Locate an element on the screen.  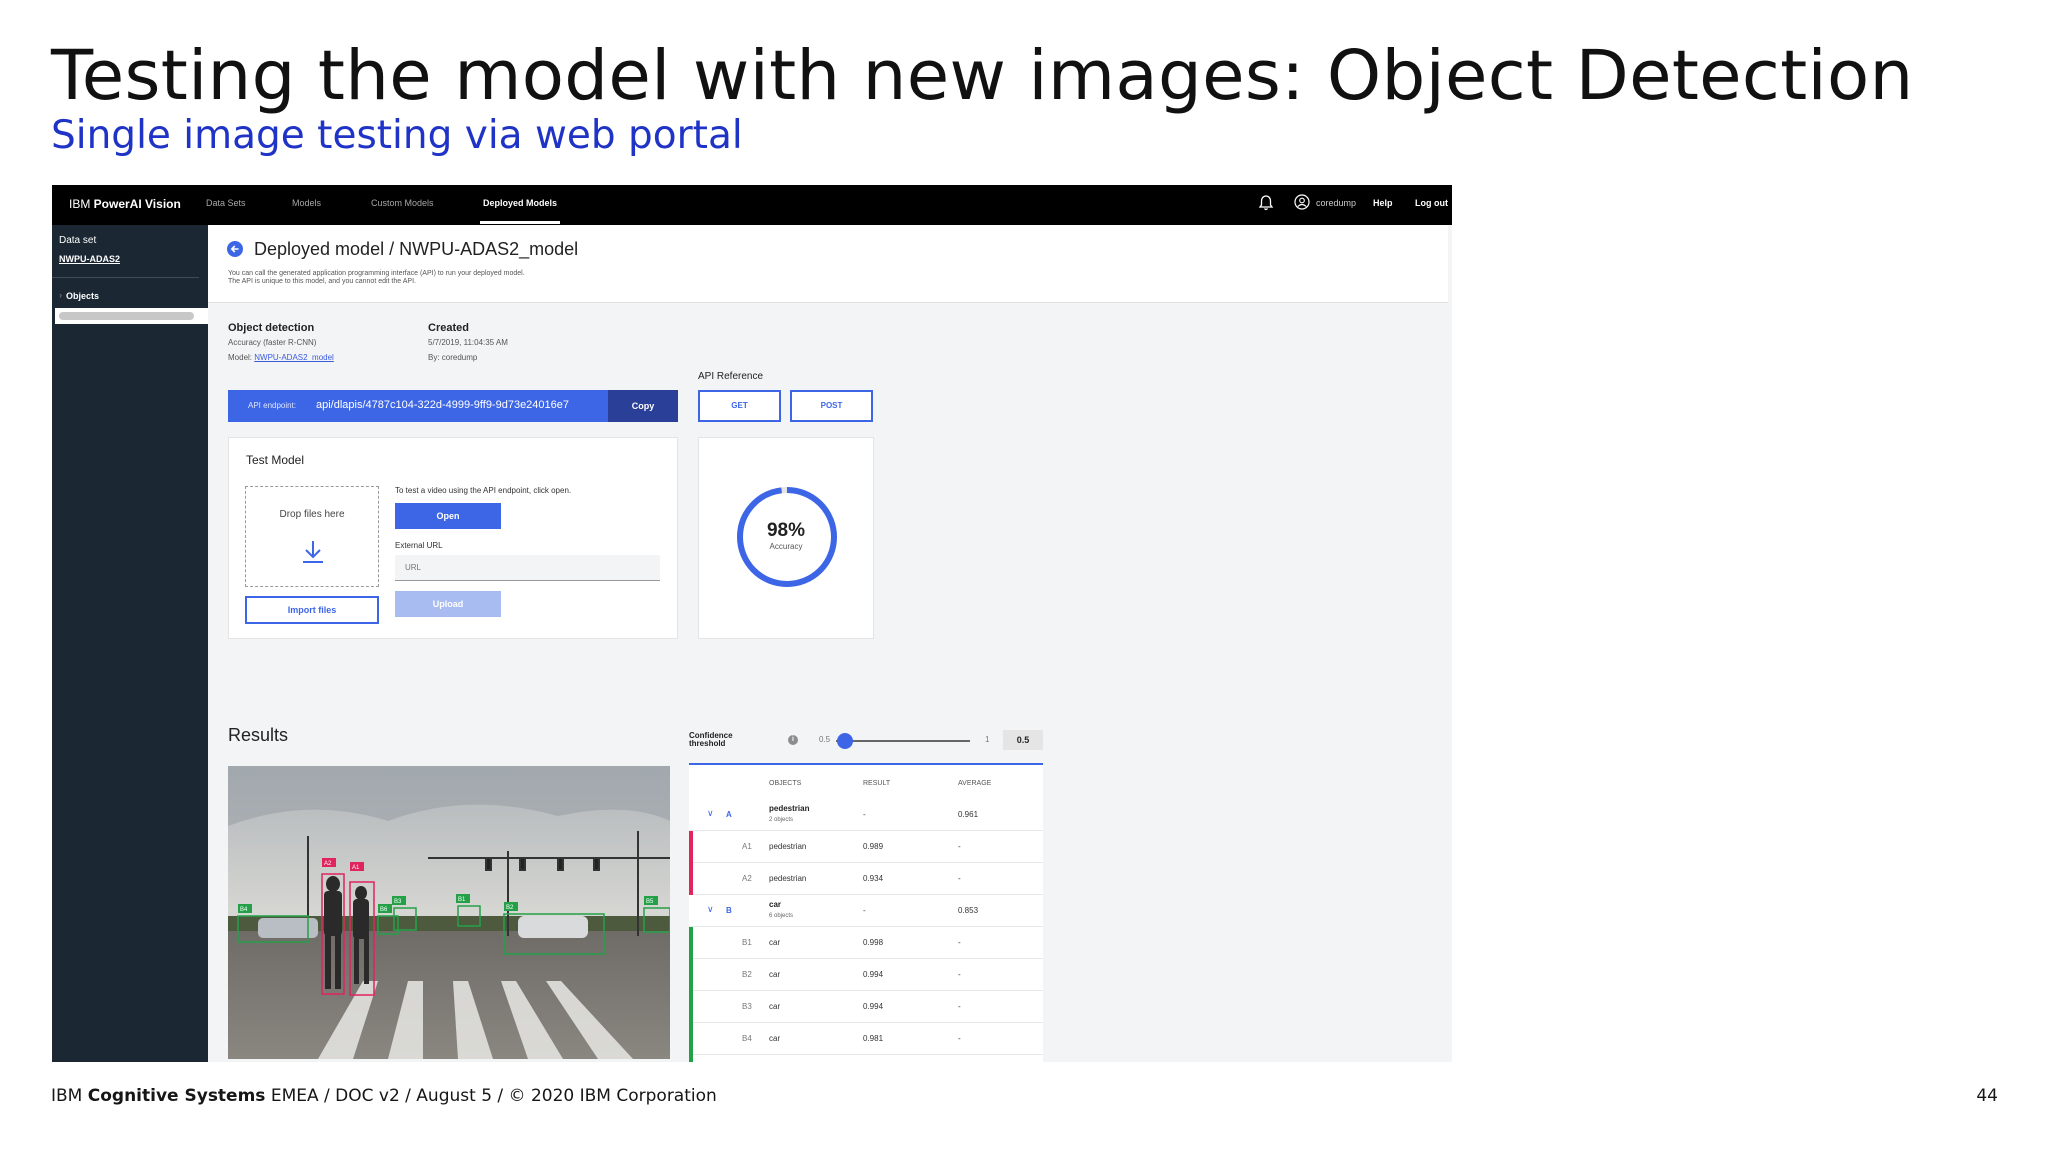
model-accuracy-type: Accuracy (faster R-CNN) is located at coordinates (272, 342).